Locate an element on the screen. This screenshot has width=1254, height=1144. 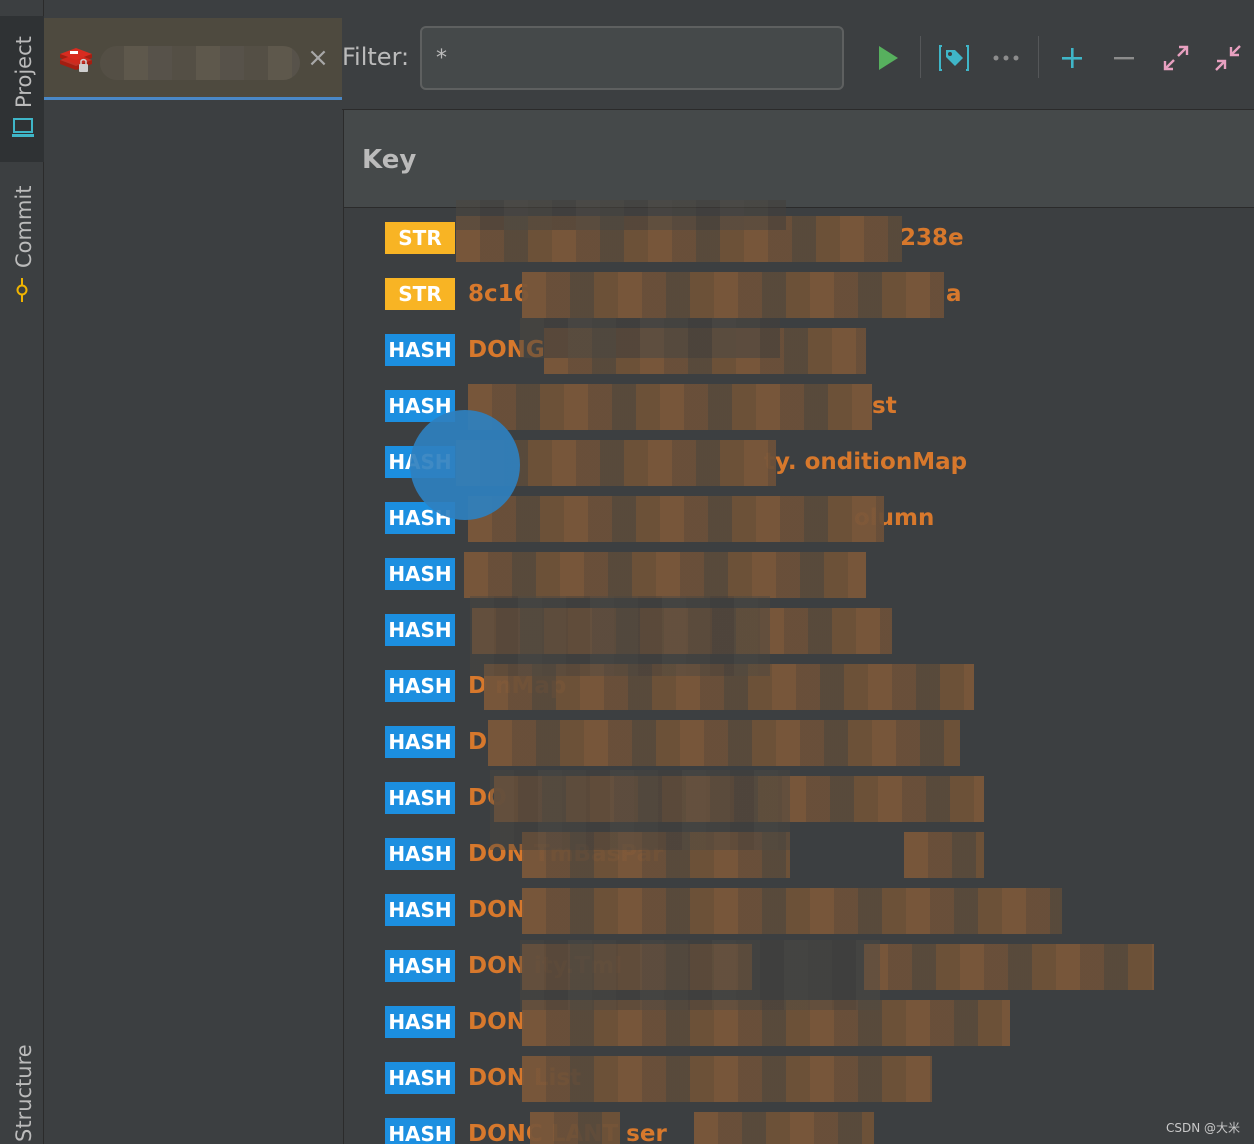
commit-tool-button: Commit is located at coordinates (22, 242).